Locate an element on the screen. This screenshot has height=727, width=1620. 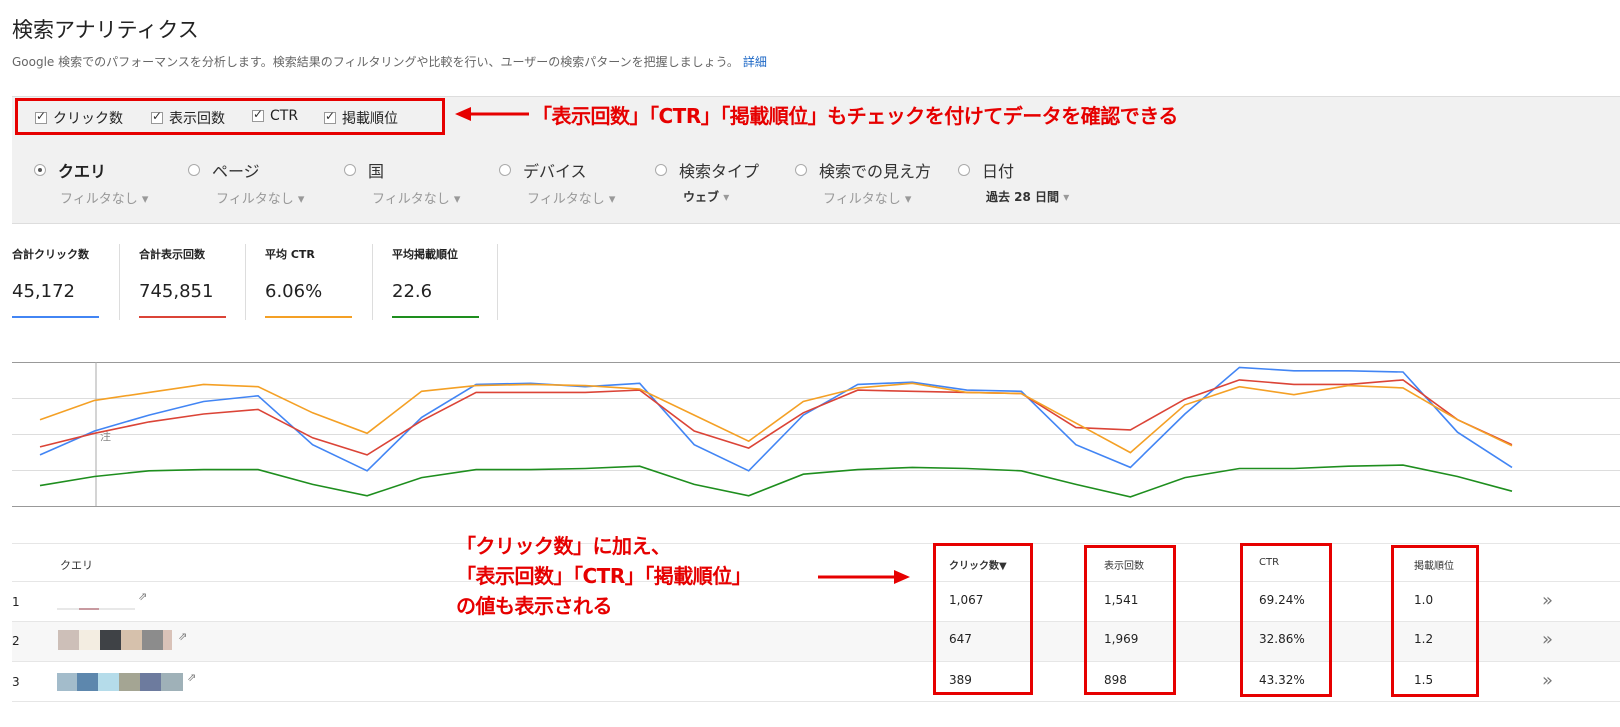
annotation-highlight-box is located at coordinates (230, 116).